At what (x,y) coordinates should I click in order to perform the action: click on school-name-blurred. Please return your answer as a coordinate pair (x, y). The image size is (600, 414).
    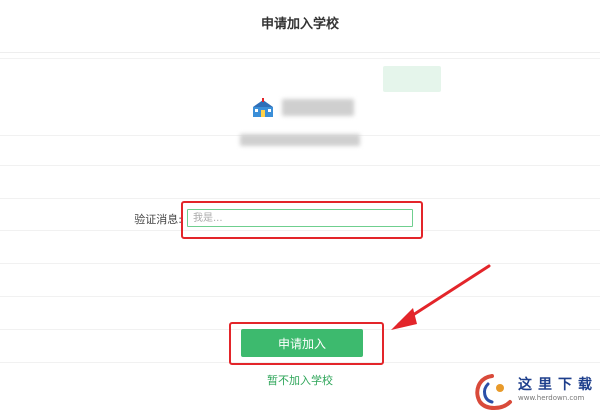
    Looking at the image, I should click on (318, 107).